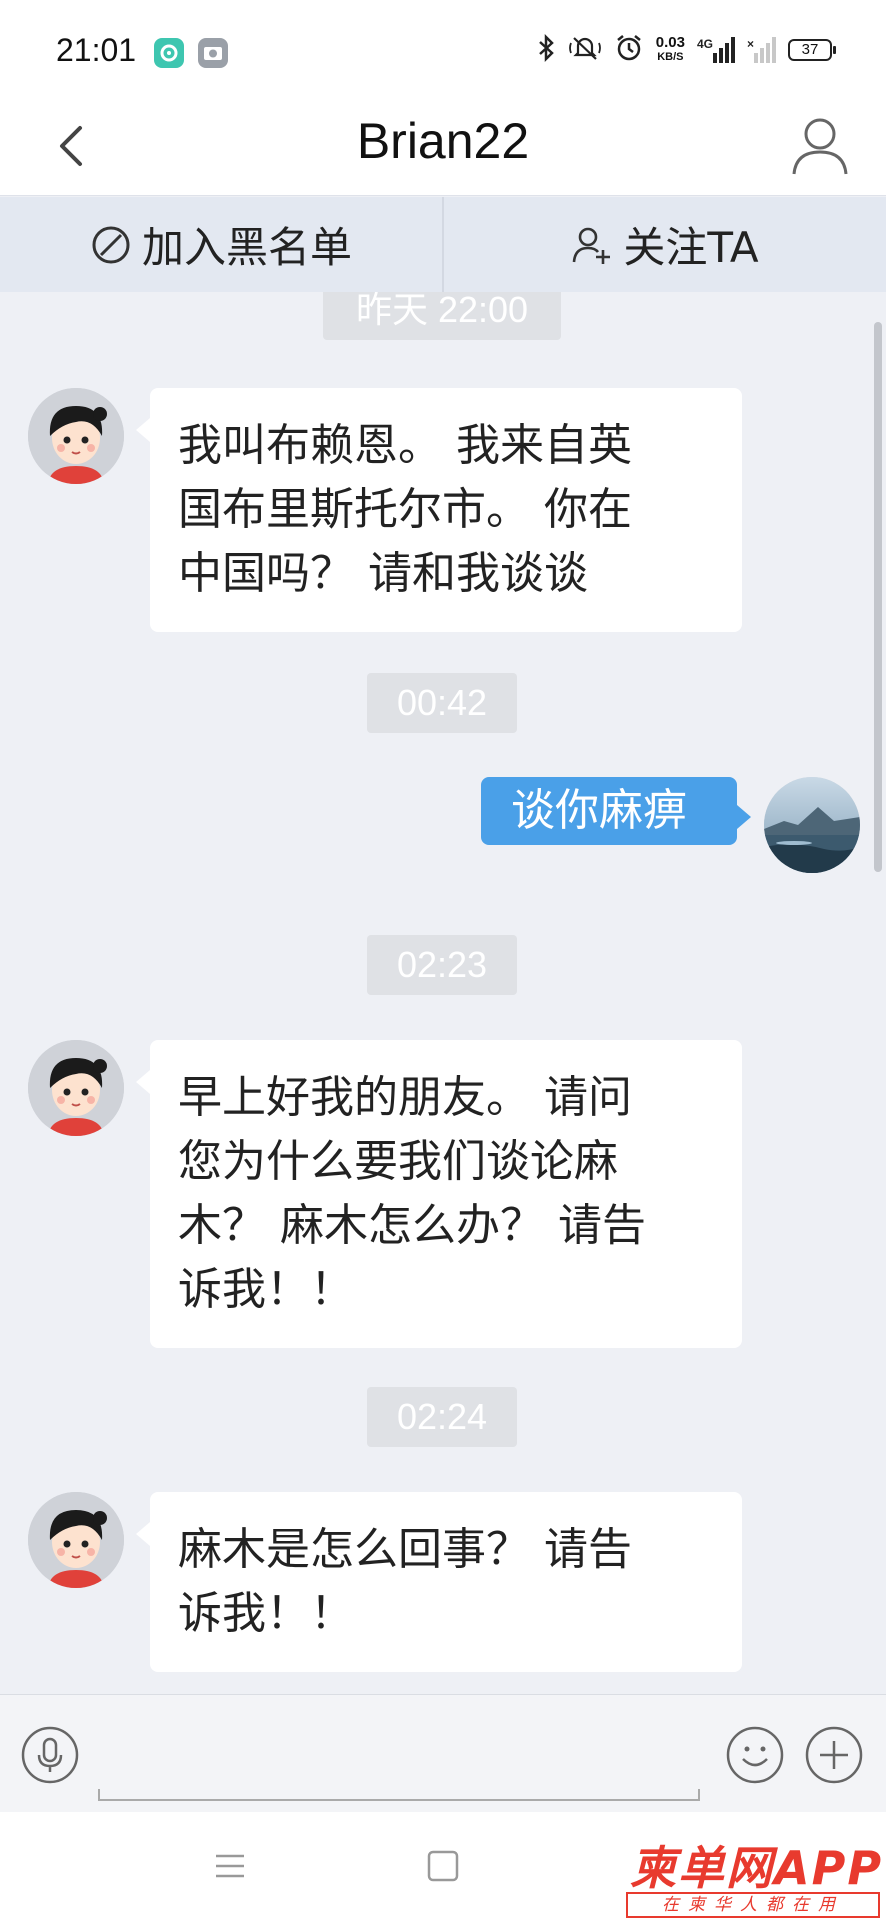 Image resolution: width=886 pixels, height=1920 pixels. Describe the element at coordinates (111, 244) in the screenshot. I see `block-icon` at that location.